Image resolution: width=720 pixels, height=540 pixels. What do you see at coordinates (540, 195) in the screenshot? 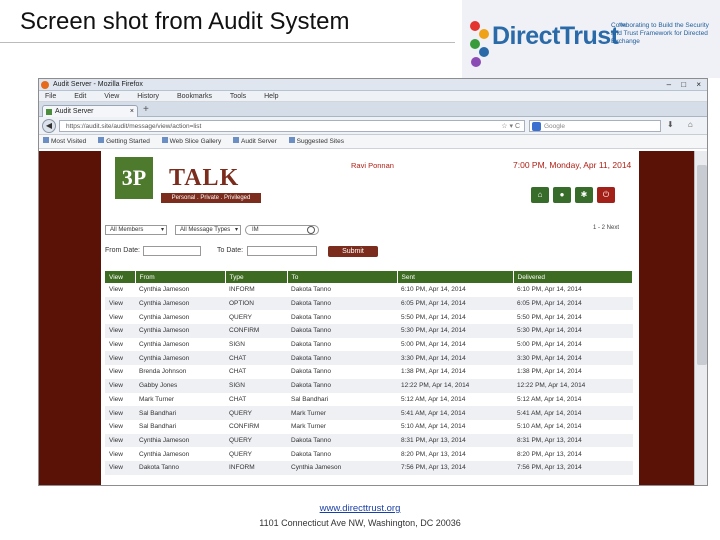
I see `home-icon: ⌂` at bounding box center [540, 195].